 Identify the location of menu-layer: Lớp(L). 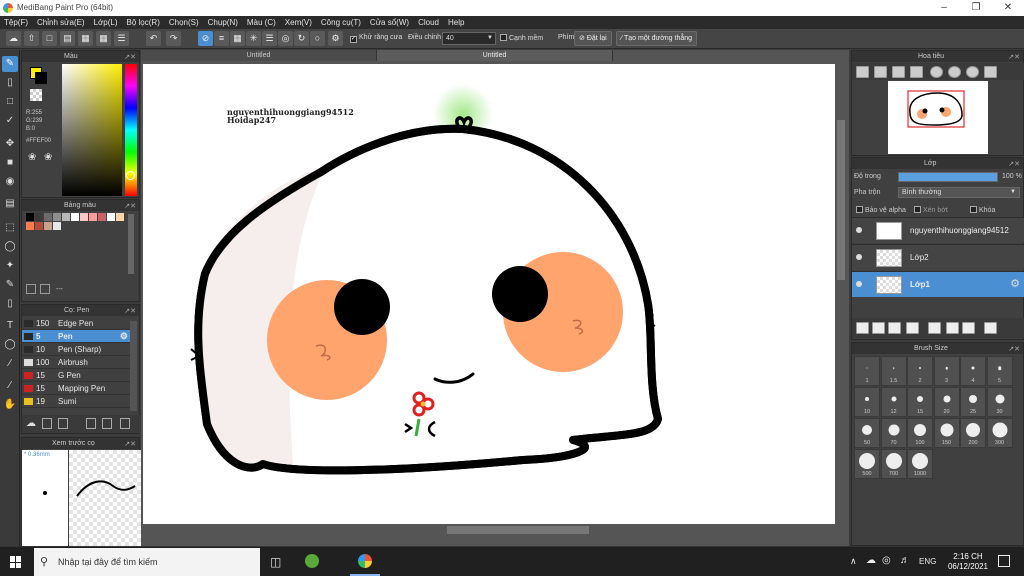
(106, 22).